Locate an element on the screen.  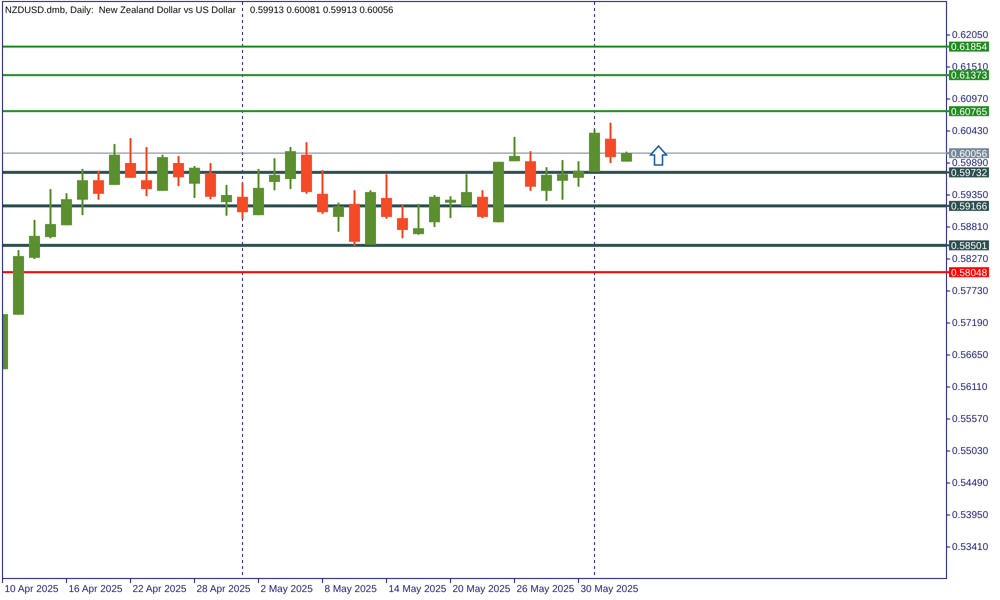
price-label: 0.58810 is located at coordinates (970, 227).